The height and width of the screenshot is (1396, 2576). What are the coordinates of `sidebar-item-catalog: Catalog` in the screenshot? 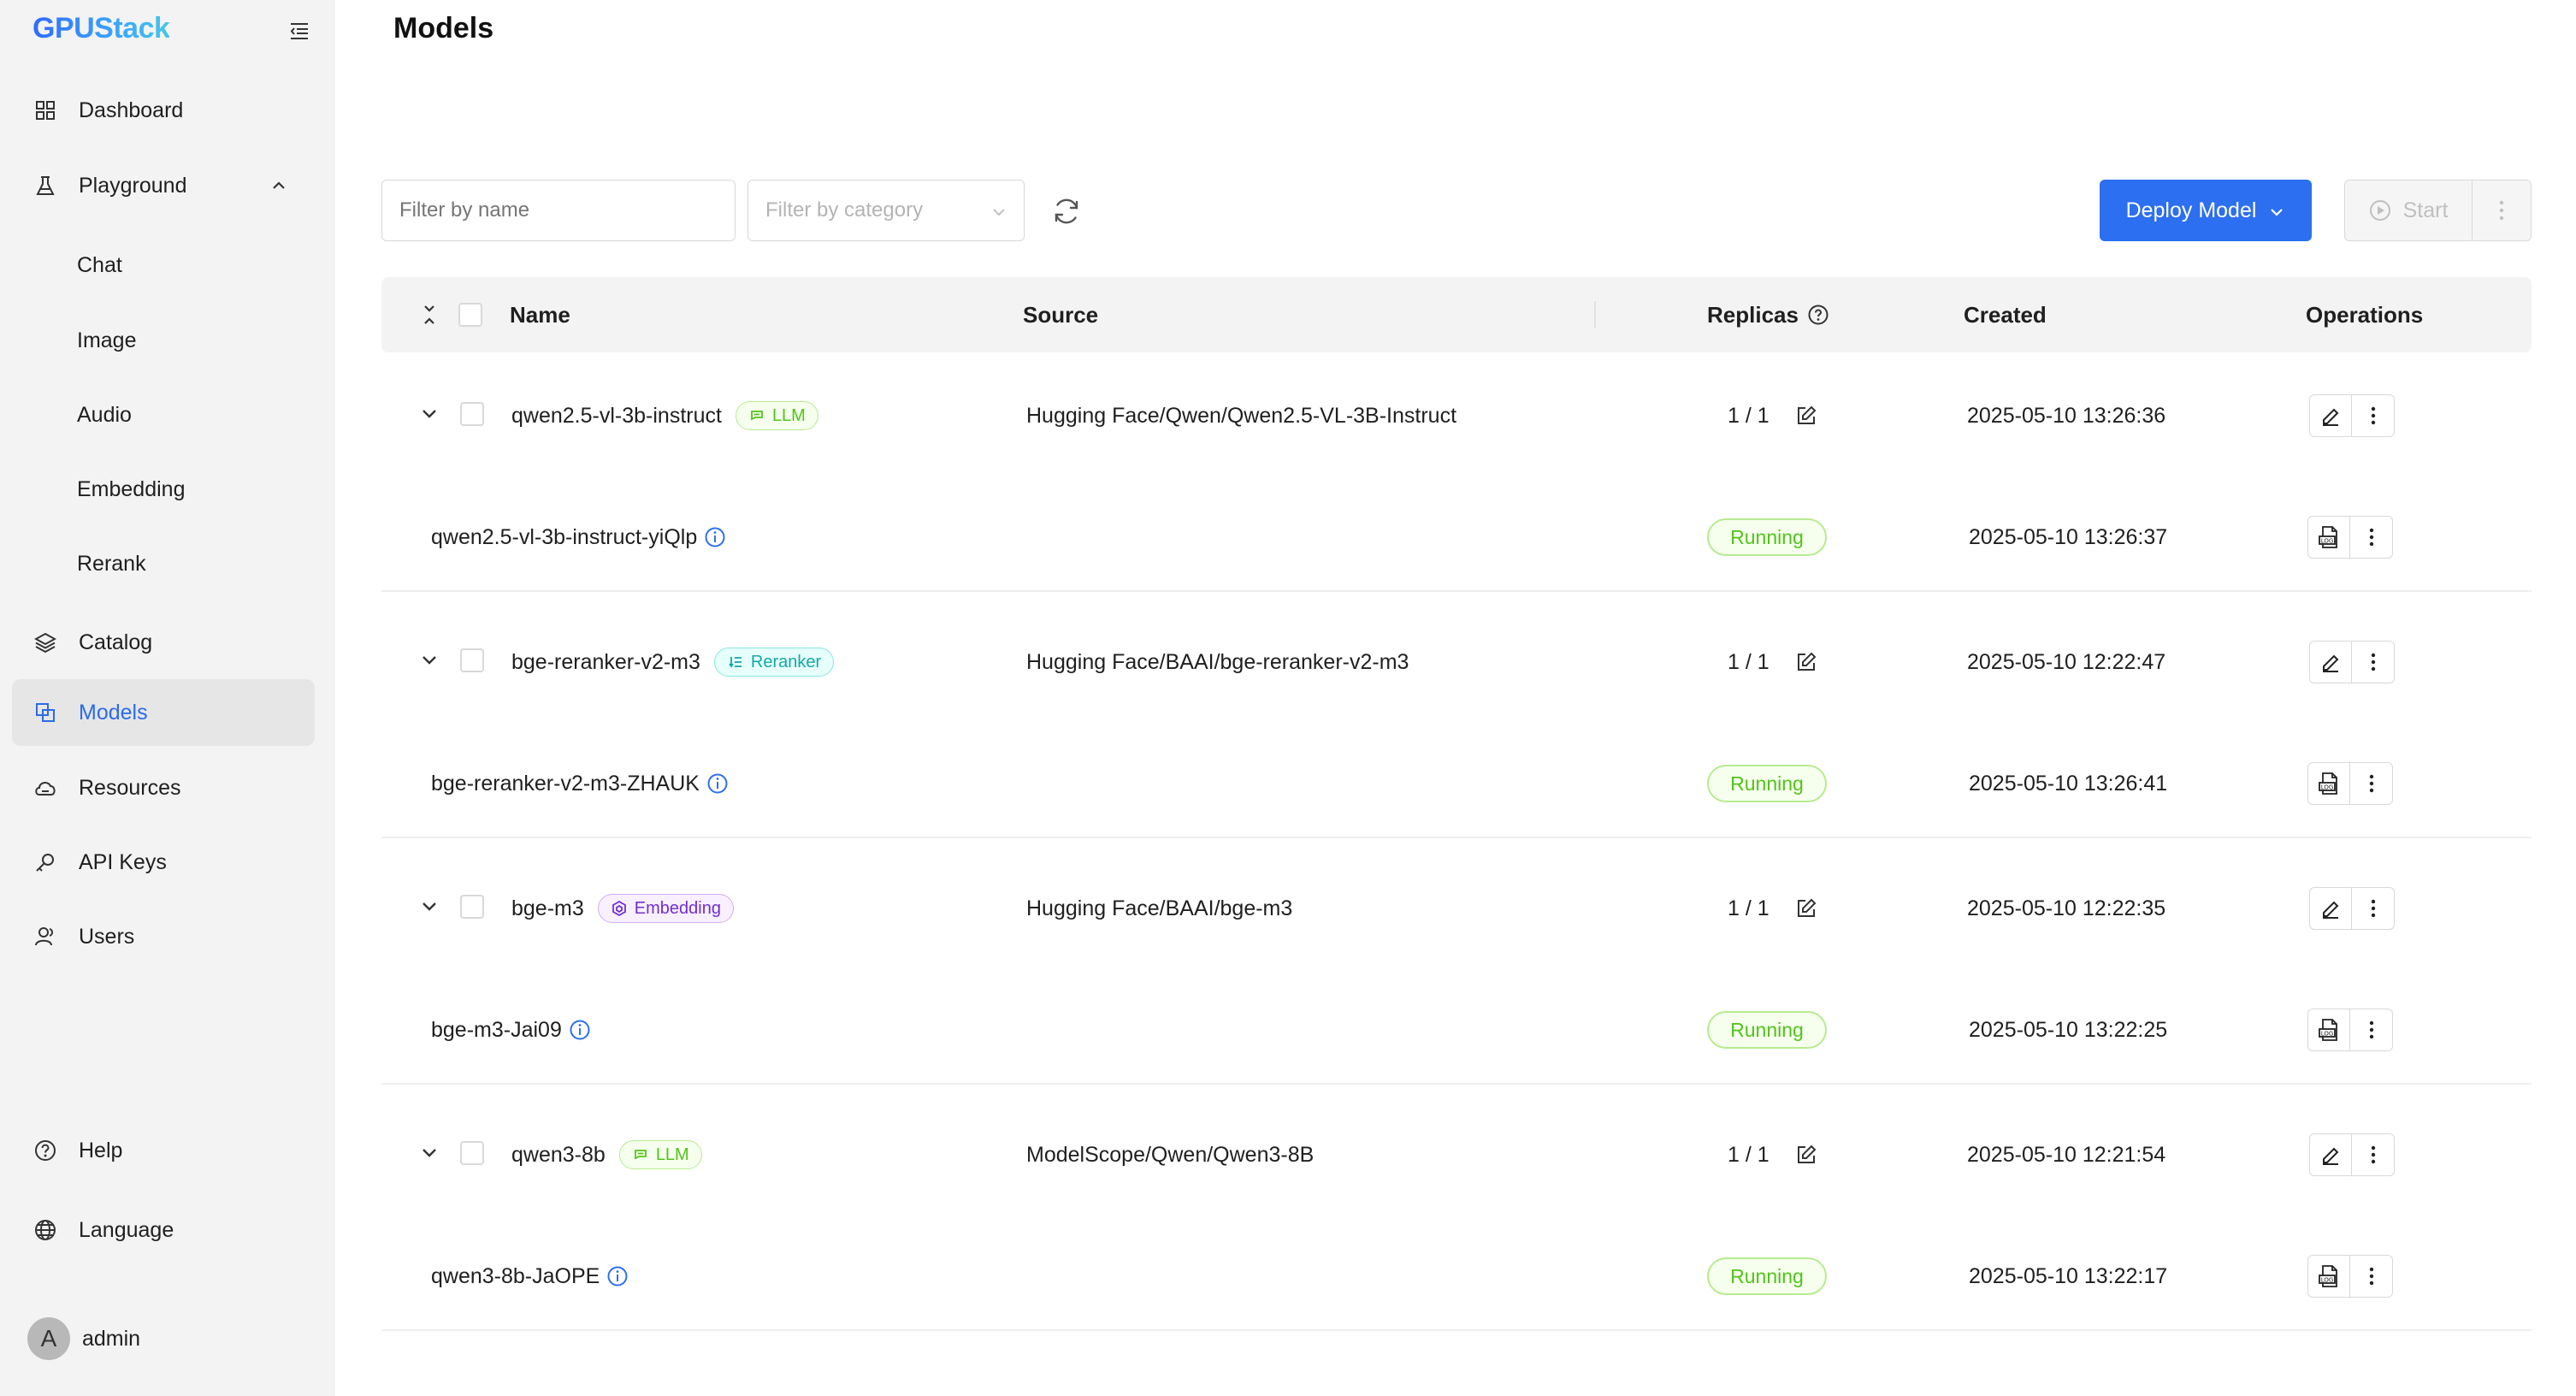 It's located at (163, 642).